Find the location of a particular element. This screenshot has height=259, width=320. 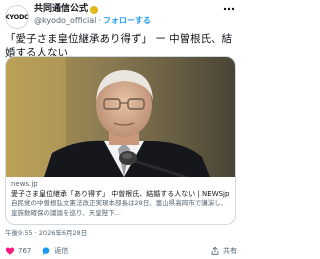

author-handle: @kyodo_official is located at coordinates (65, 20).